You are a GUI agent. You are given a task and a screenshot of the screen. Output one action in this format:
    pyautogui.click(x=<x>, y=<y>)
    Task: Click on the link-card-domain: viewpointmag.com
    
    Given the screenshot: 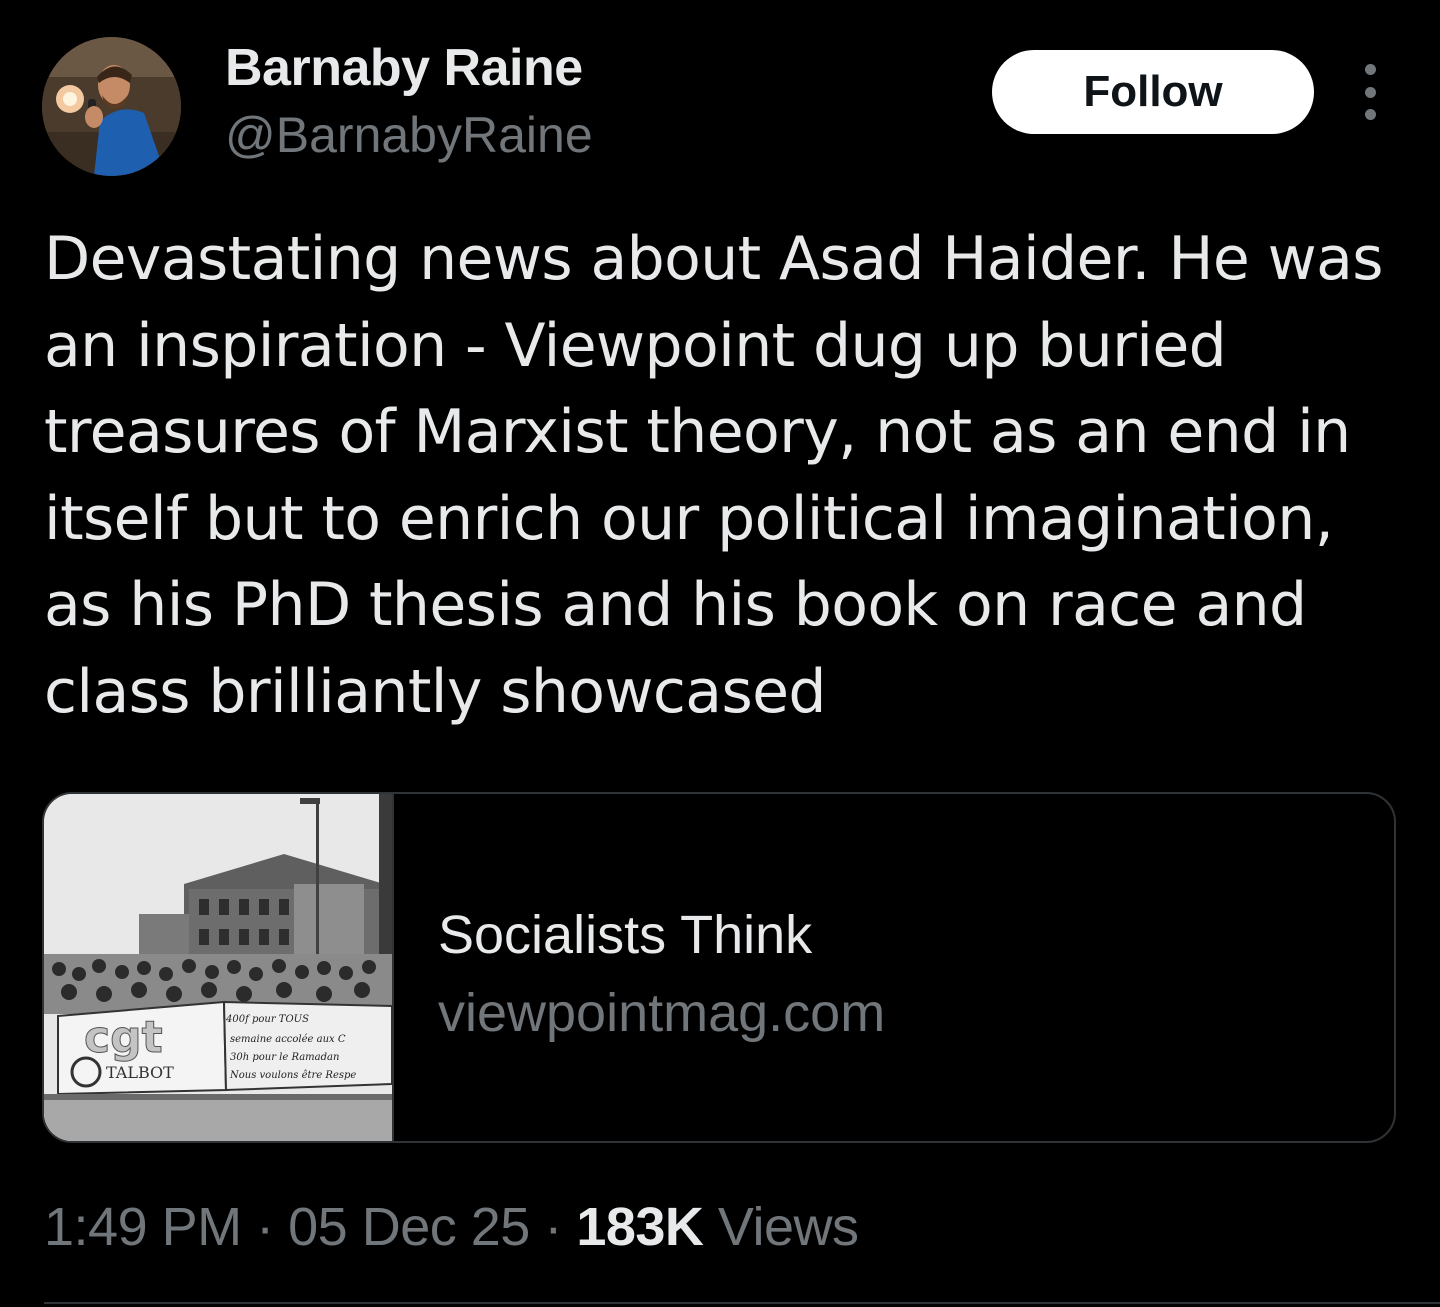 What is the action you would take?
    pyautogui.click(x=662, y=1013)
    